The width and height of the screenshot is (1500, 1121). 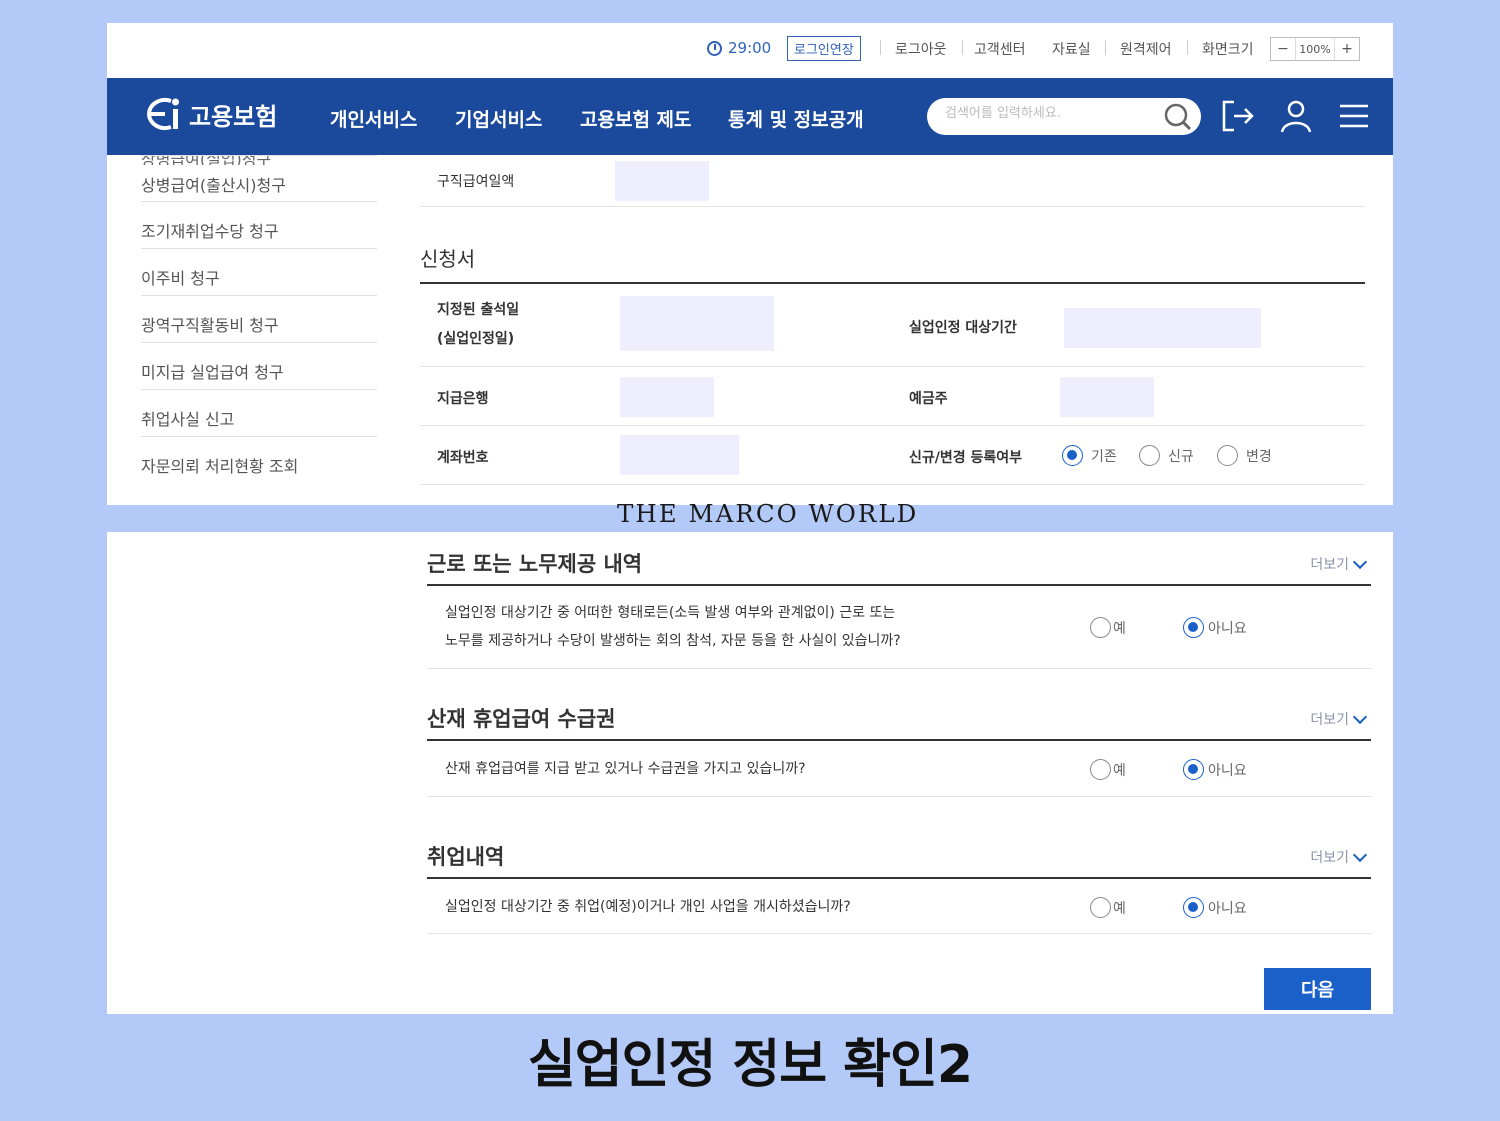 I want to click on timer-value: 29:00, so click(x=750, y=48).